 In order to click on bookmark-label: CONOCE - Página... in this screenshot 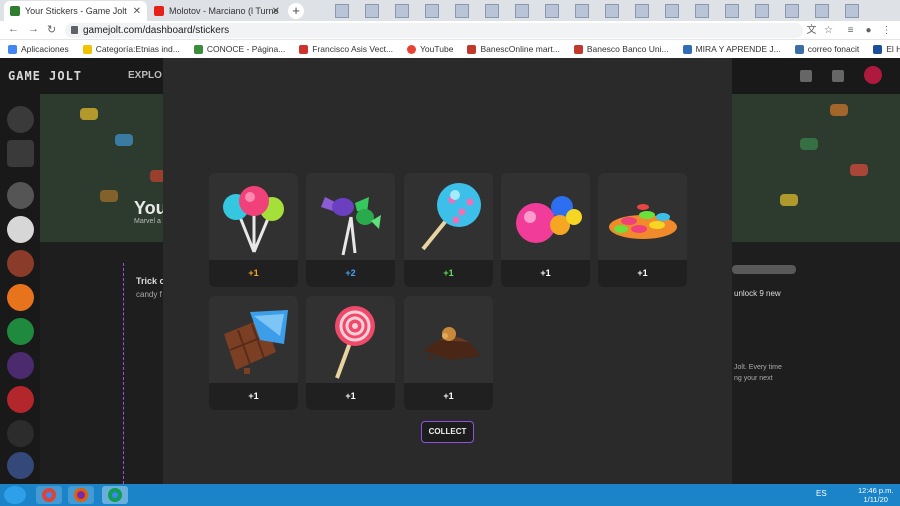, I will do `click(246, 49)`.